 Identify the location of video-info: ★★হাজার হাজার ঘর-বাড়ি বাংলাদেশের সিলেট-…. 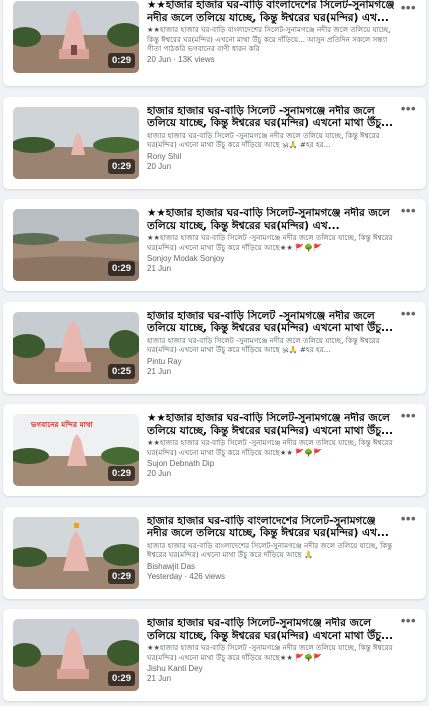
(278, 39).